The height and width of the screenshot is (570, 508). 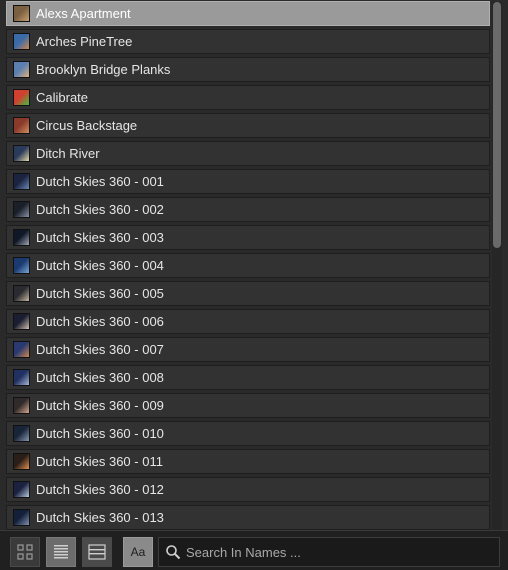 What do you see at coordinates (84, 41) in the screenshot?
I see `list-item-label: Arches PineTree` at bounding box center [84, 41].